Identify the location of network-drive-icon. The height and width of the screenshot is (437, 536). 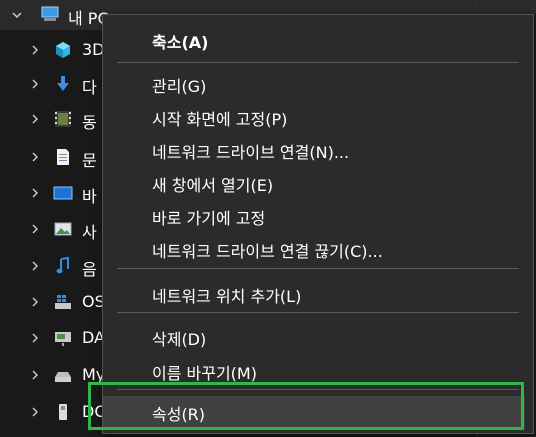
(63, 338).